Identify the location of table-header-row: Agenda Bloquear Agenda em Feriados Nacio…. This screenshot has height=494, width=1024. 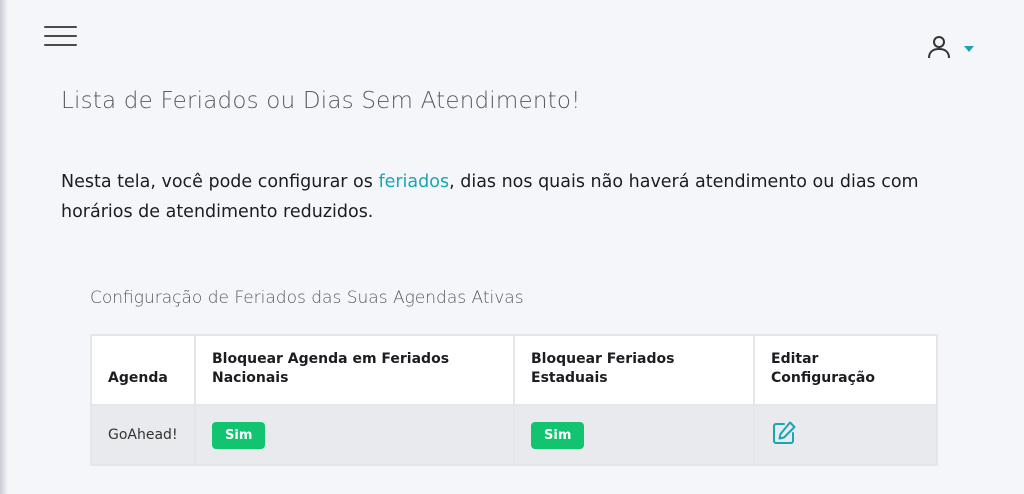
(514, 370).